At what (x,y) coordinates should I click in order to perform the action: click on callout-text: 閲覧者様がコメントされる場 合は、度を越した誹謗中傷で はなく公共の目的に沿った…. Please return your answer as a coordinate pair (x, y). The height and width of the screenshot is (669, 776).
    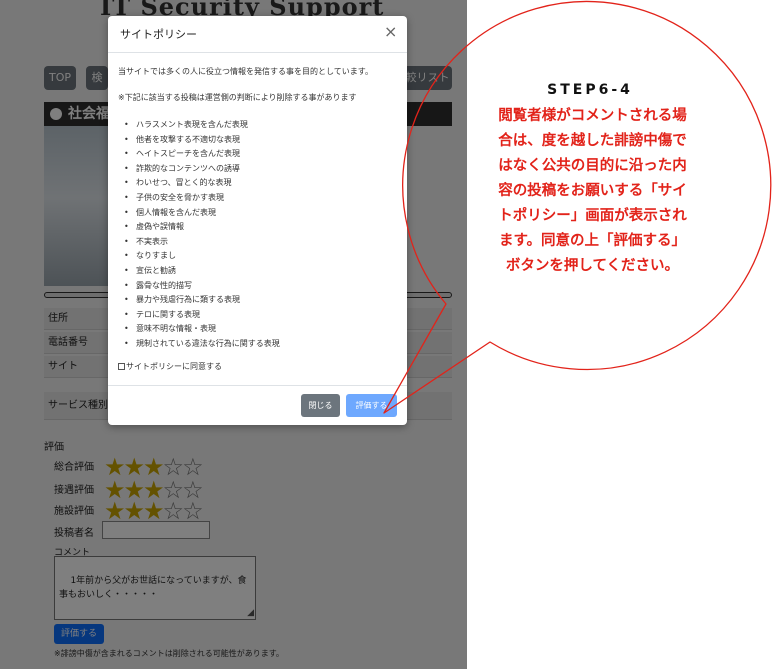
    Looking at the image, I should click on (592, 191).